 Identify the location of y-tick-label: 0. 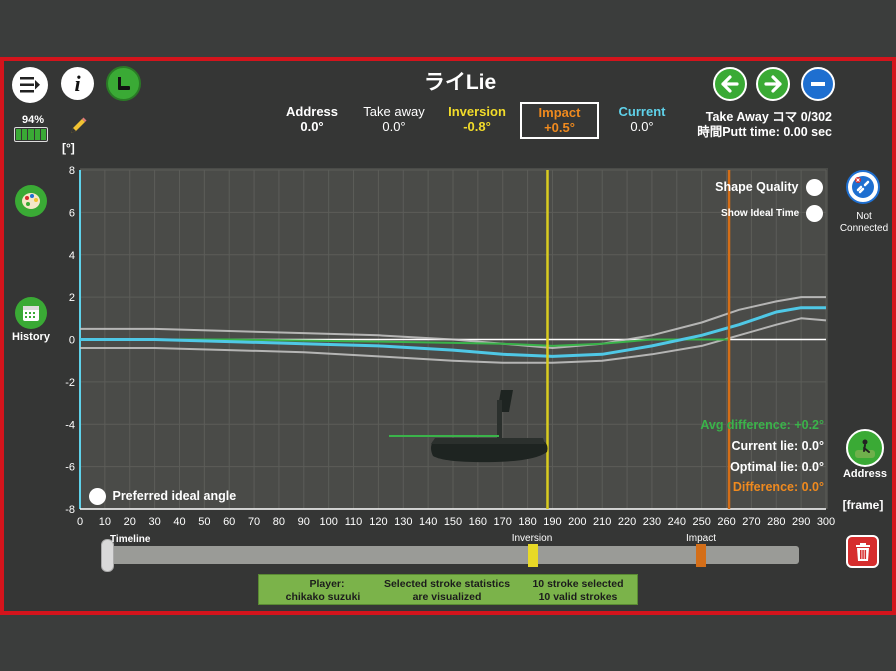
(72, 341).